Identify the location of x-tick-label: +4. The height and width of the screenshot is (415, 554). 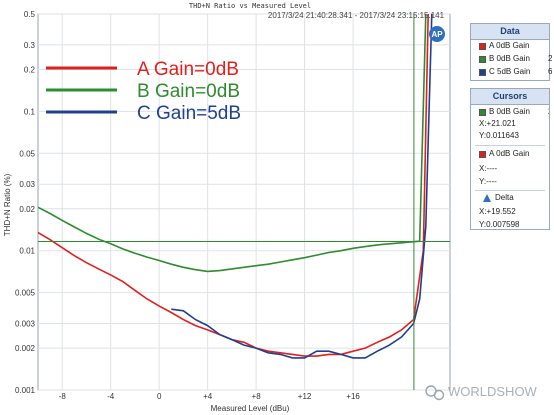
(208, 396).